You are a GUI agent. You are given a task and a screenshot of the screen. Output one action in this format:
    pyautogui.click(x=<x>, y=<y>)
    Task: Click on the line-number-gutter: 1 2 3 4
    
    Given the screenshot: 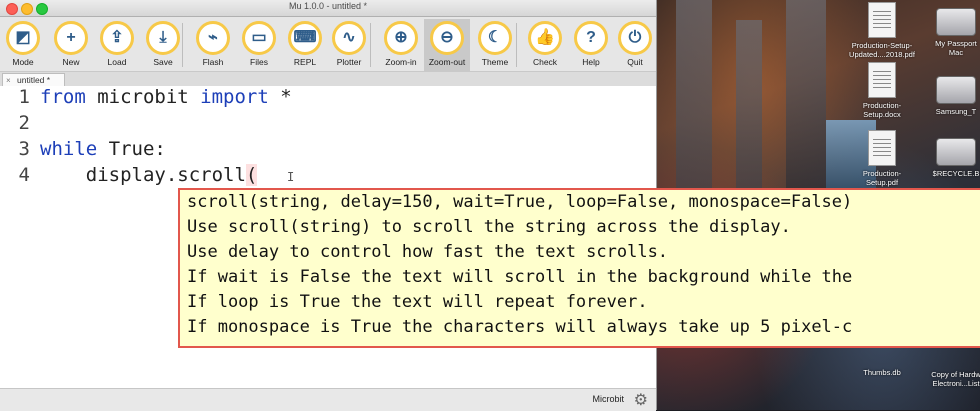 What is the action you would take?
    pyautogui.click(x=18, y=237)
    